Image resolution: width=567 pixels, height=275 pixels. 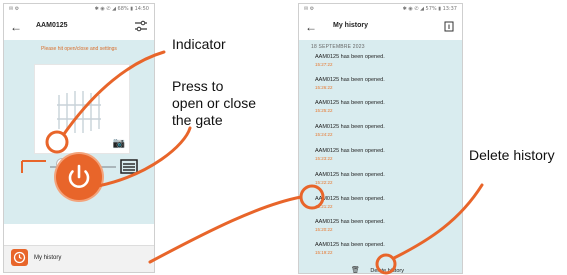 What do you see at coordinates (199, 44) in the screenshot?
I see `indicator-callout: Indicator` at bounding box center [199, 44].